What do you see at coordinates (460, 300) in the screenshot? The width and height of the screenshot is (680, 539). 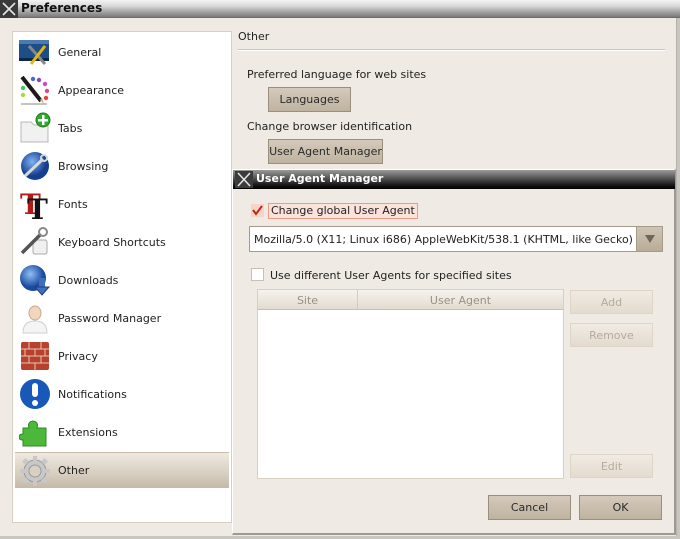 I see `column-header-user-agent: User Agent` at bounding box center [460, 300].